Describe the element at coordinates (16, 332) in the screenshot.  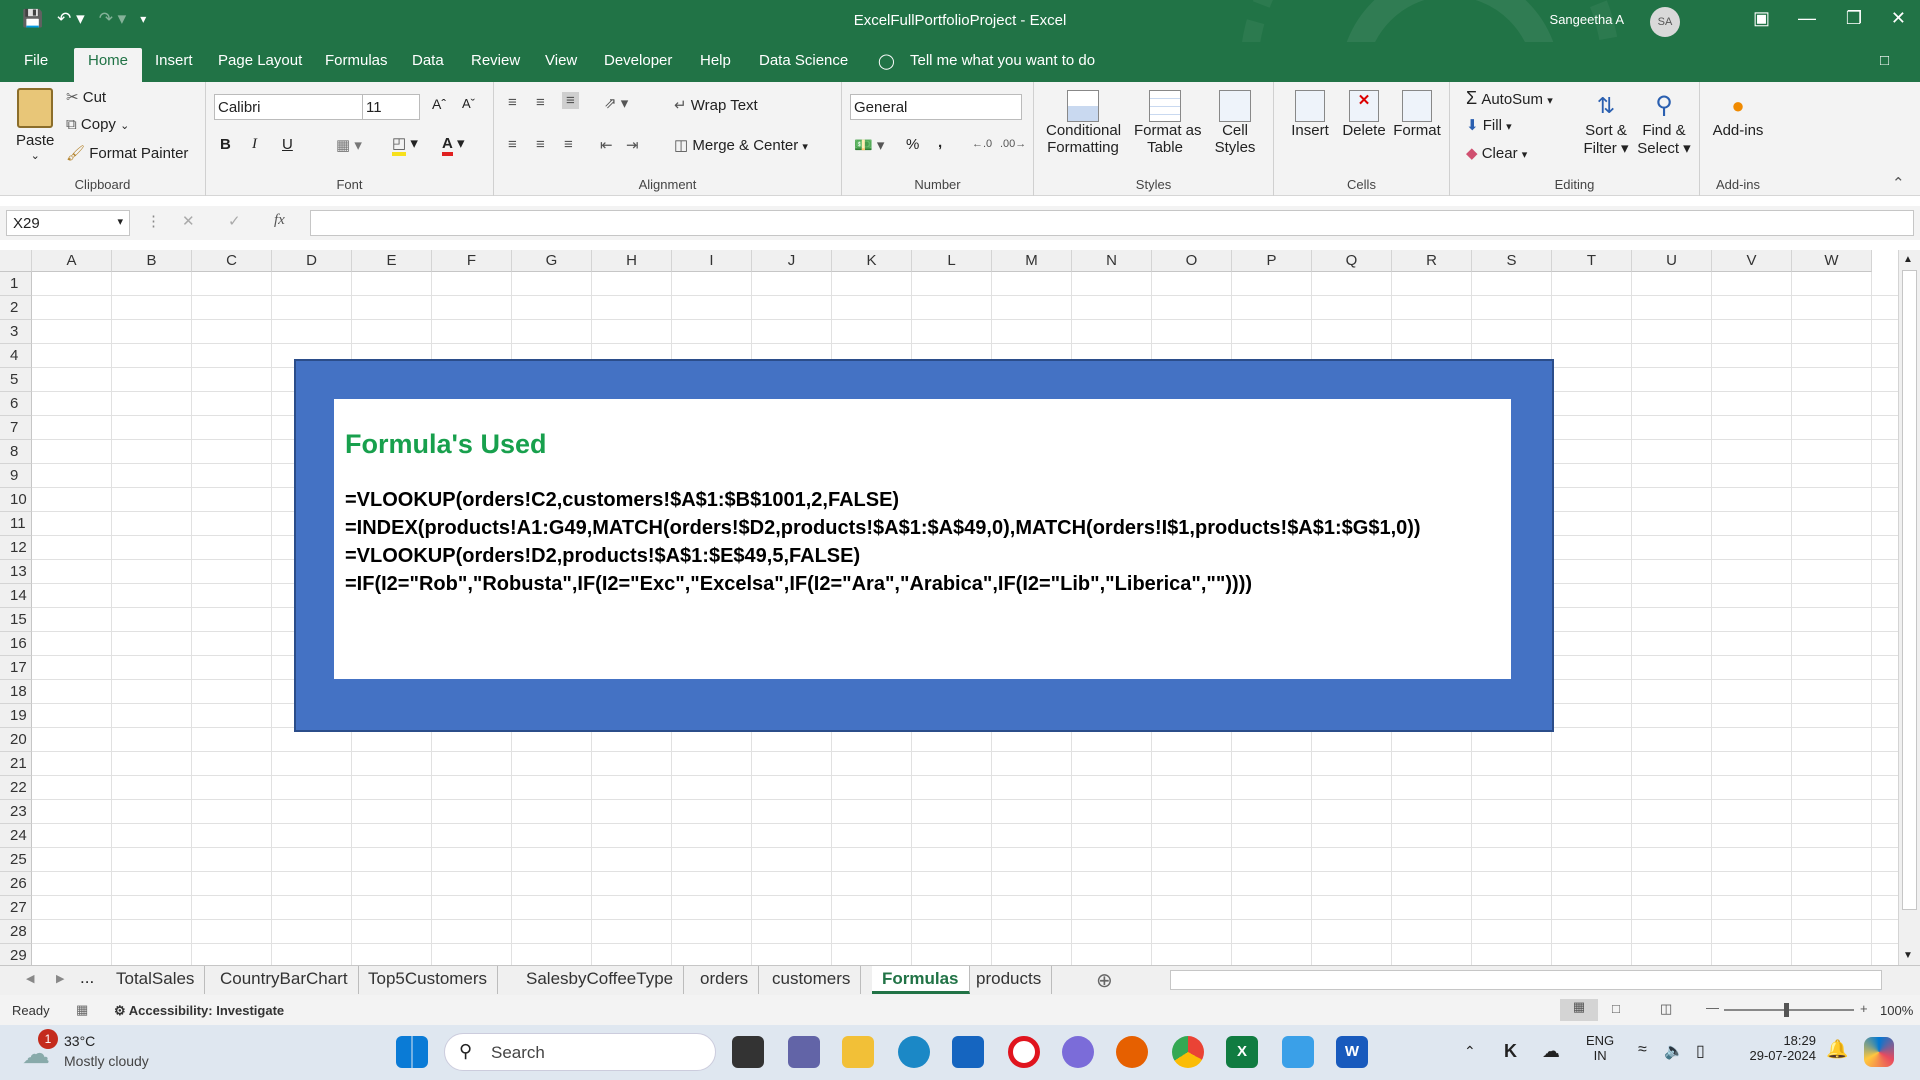
I see `row-header: 3` at that location.